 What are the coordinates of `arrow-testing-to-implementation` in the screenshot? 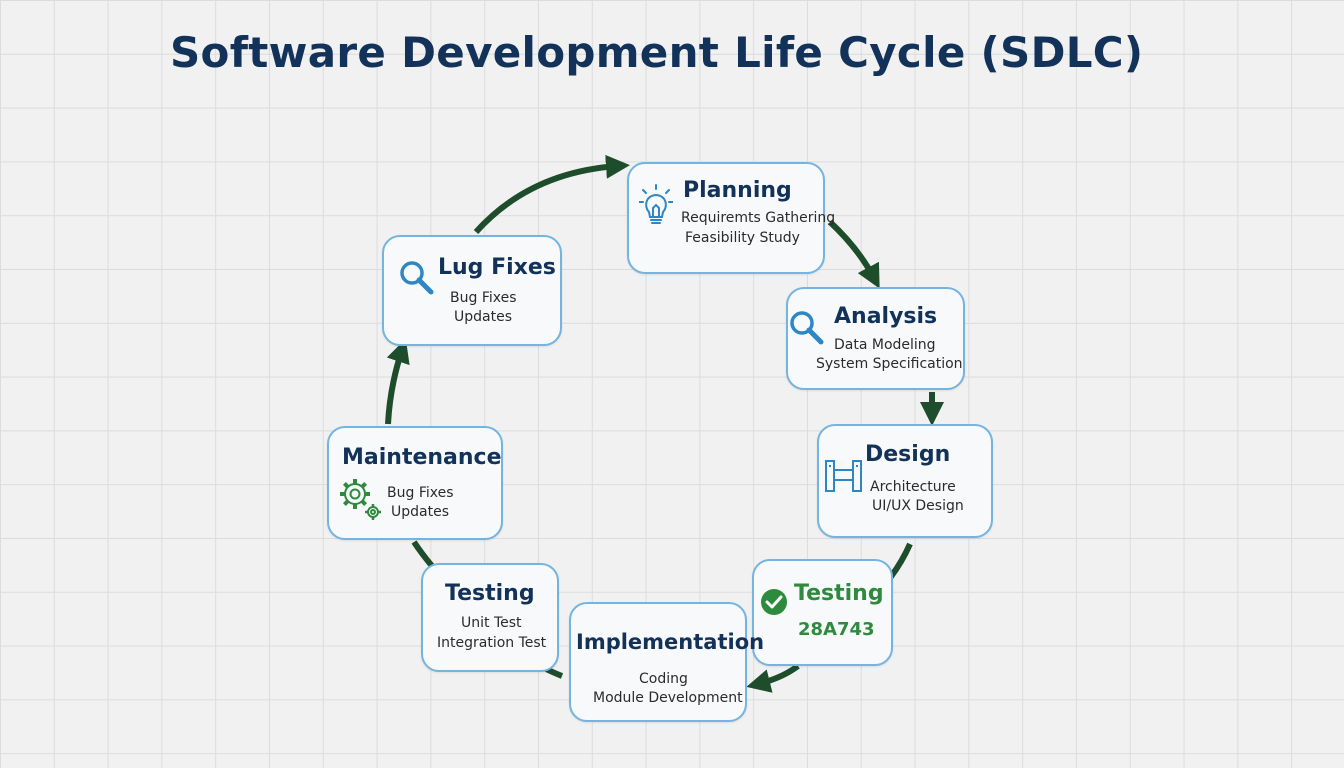 It's located at (773, 678).